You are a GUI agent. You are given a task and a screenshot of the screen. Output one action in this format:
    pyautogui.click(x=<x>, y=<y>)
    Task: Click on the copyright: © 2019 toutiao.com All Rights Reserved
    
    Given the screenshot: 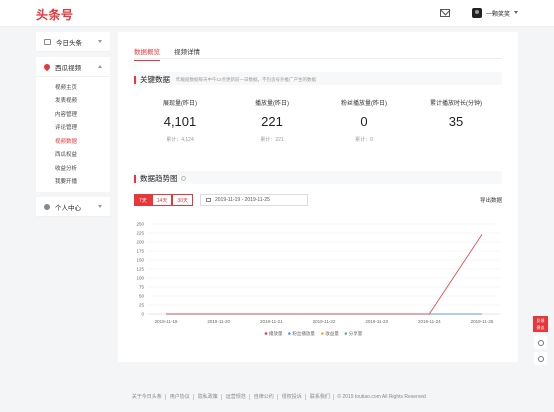 What is the action you would take?
    pyautogui.click(x=381, y=397)
    